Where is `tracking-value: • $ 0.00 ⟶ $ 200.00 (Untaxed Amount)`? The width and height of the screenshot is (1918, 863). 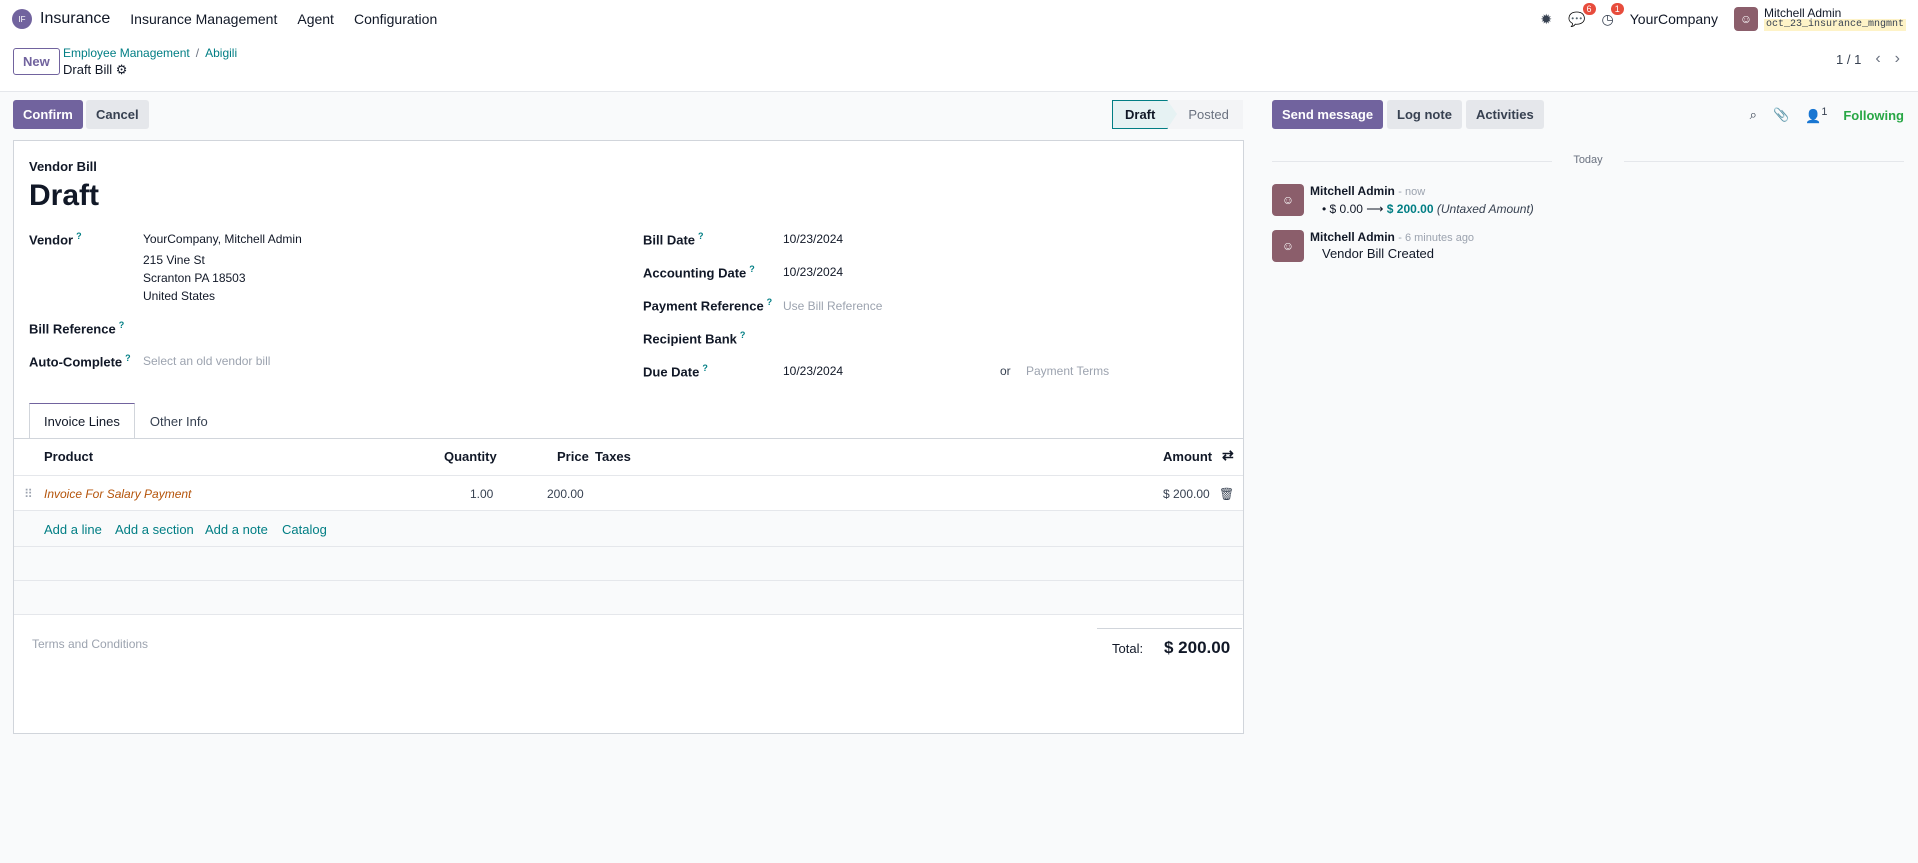 tracking-value: • $ 0.00 ⟶ $ 200.00 (Untaxed Amount) is located at coordinates (1428, 209).